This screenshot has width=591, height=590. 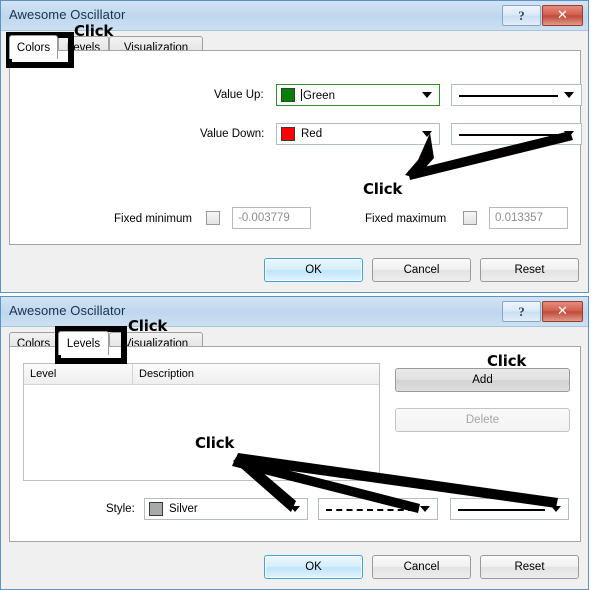 I want to click on level-color-combo: Silver, so click(x=226, y=509).